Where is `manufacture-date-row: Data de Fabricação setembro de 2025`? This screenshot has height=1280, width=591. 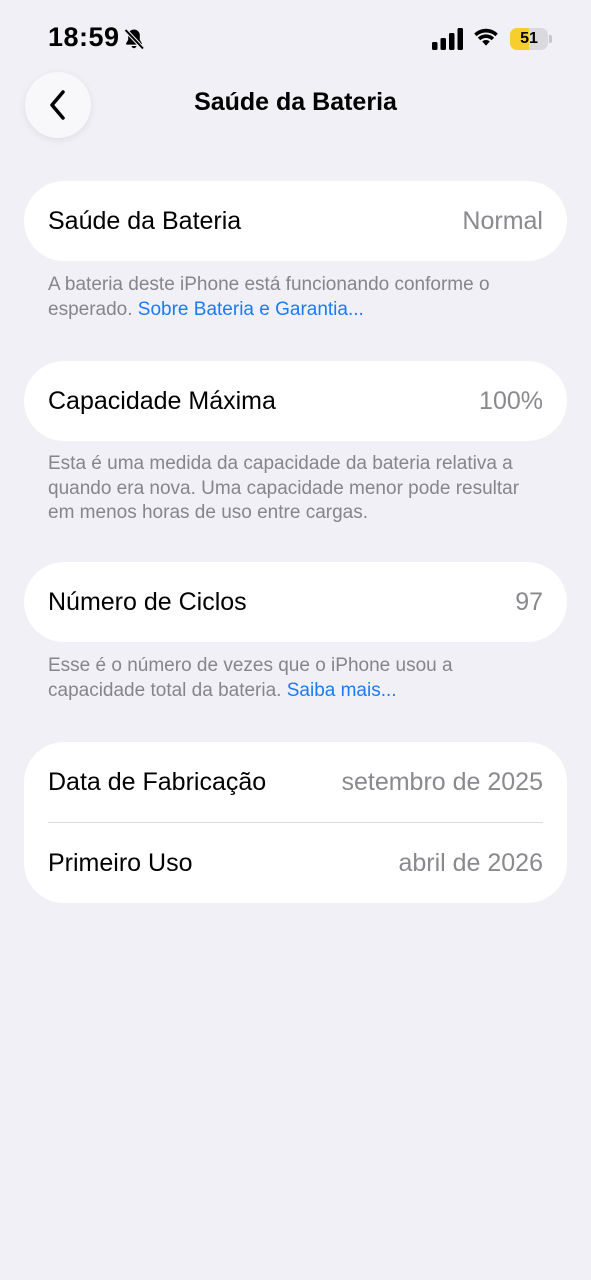
manufacture-date-row: Data de Fabricação setembro de 2025 is located at coordinates (295, 782).